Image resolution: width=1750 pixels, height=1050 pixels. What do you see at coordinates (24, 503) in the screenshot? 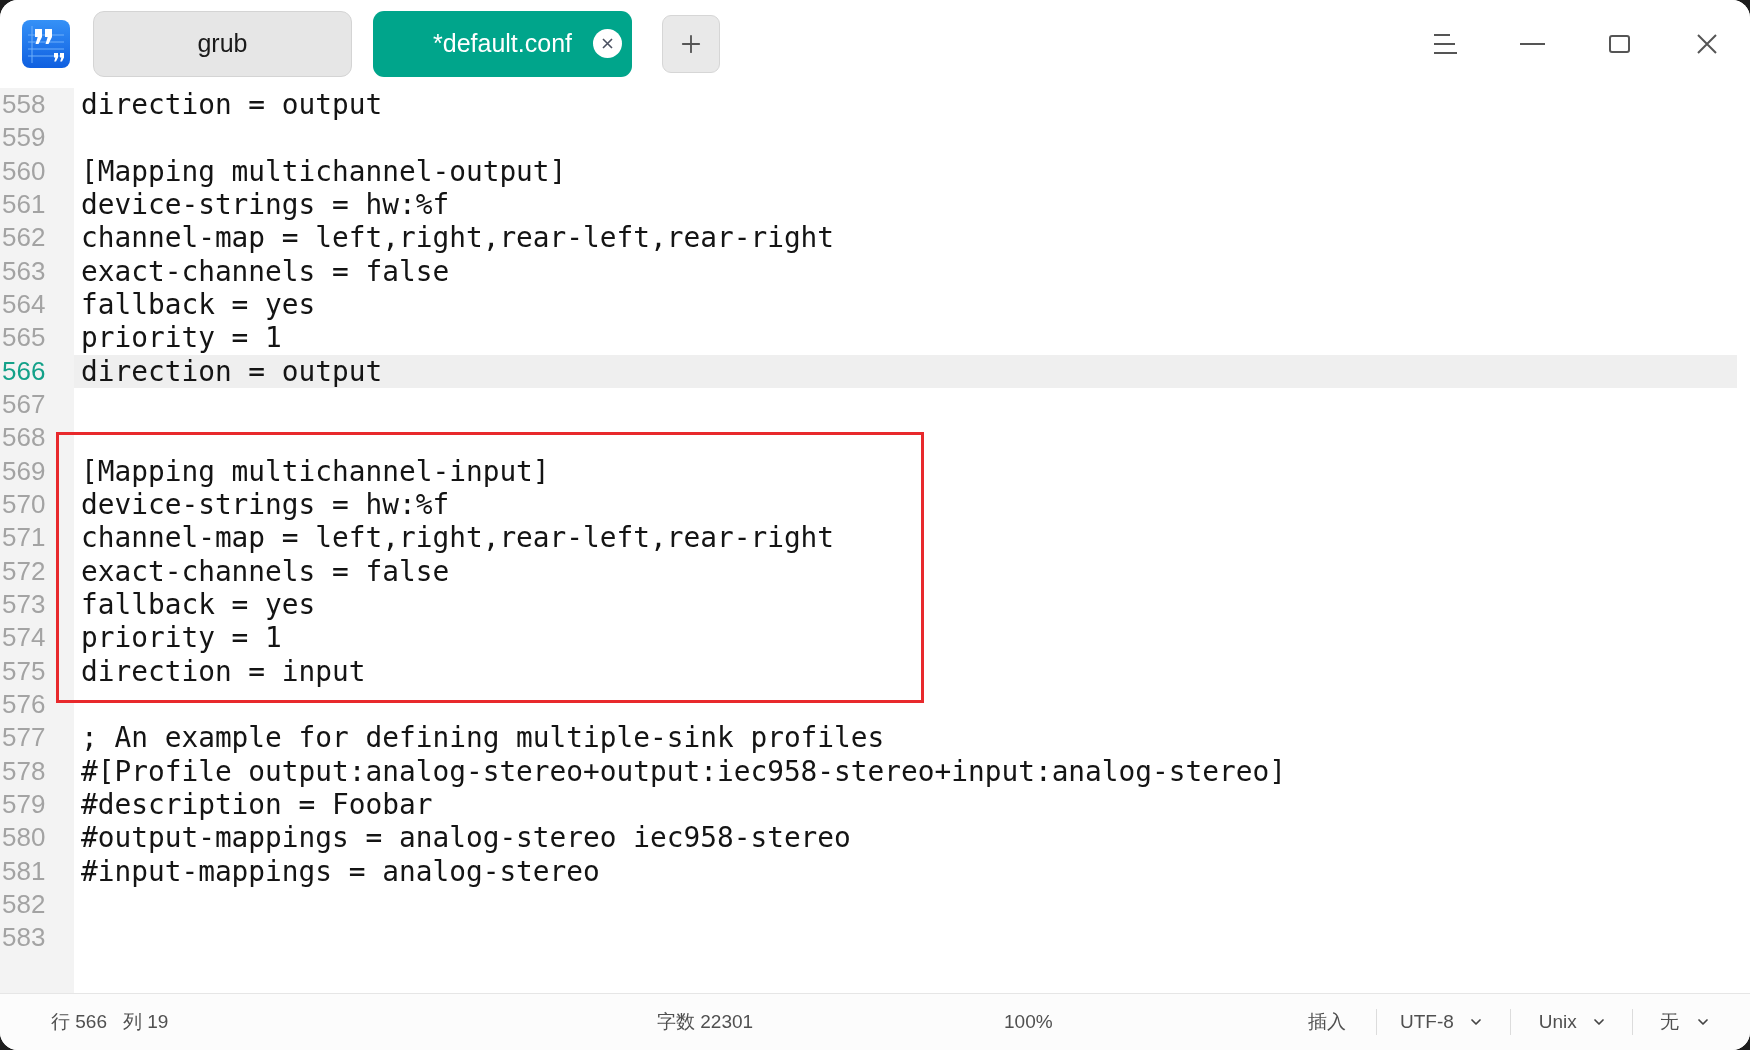
I see `line-number: 570` at bounding box center [24, 503].